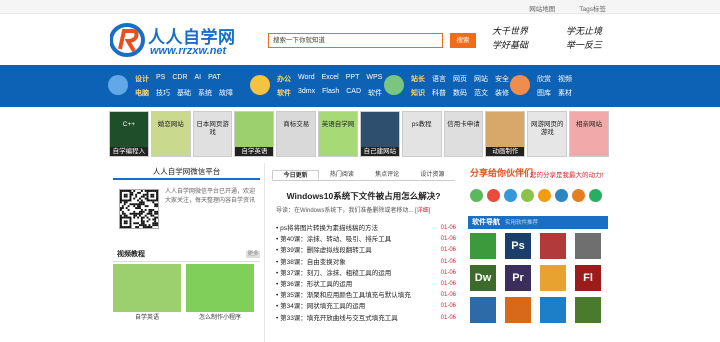 The image size is (720, 342). I want to click on nav-link: 系统, so click(205, 93).